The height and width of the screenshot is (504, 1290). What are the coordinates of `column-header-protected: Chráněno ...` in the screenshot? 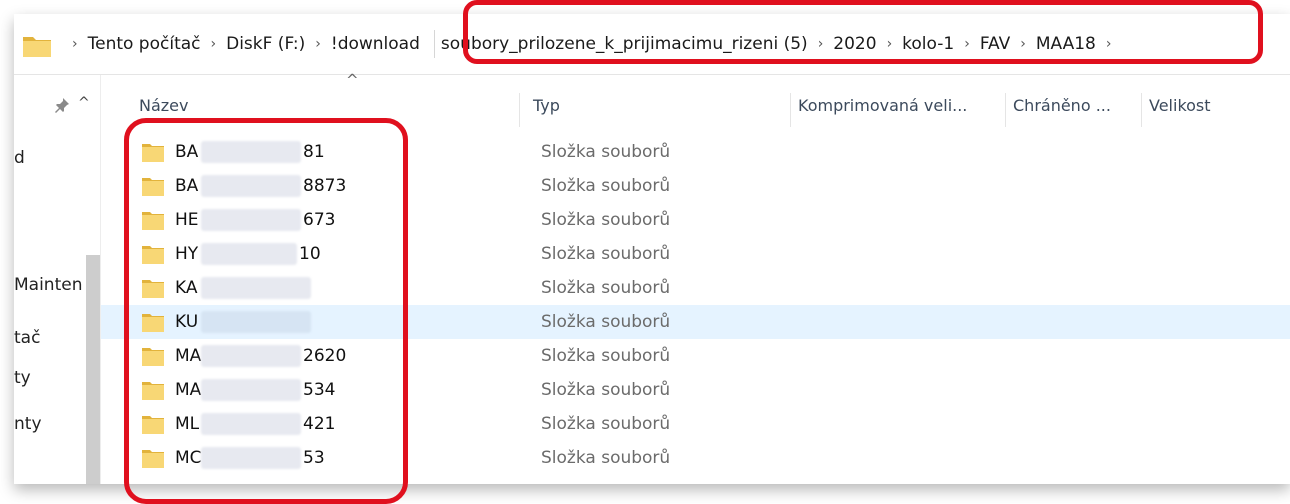 It's located at (1073, 105).